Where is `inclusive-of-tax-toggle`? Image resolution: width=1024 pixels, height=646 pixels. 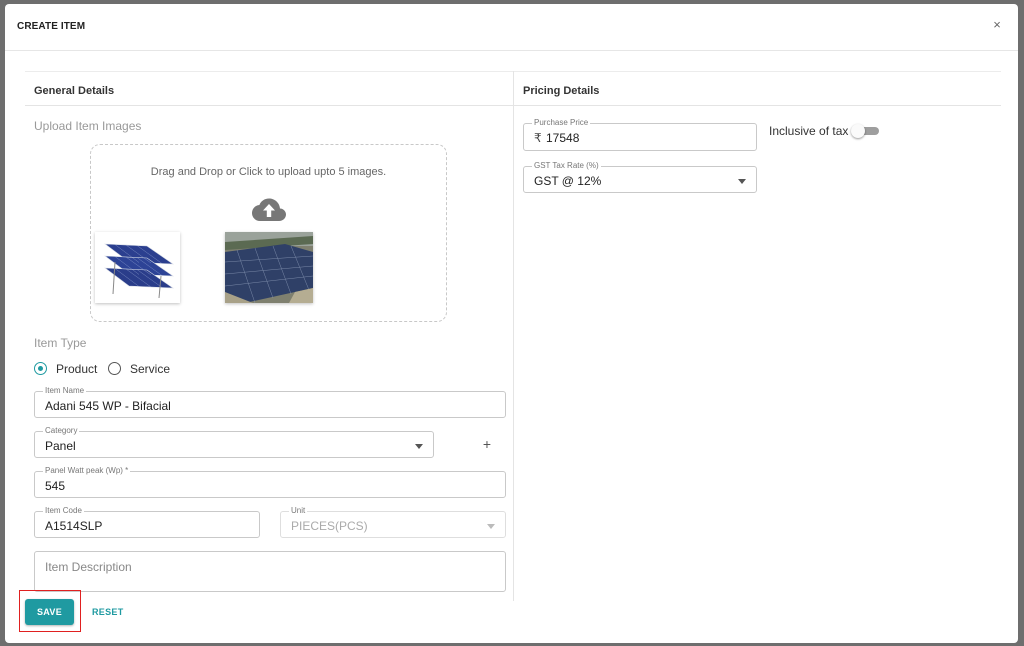 inclusive-of-tax-toggle is located at coordinates (865, 131).